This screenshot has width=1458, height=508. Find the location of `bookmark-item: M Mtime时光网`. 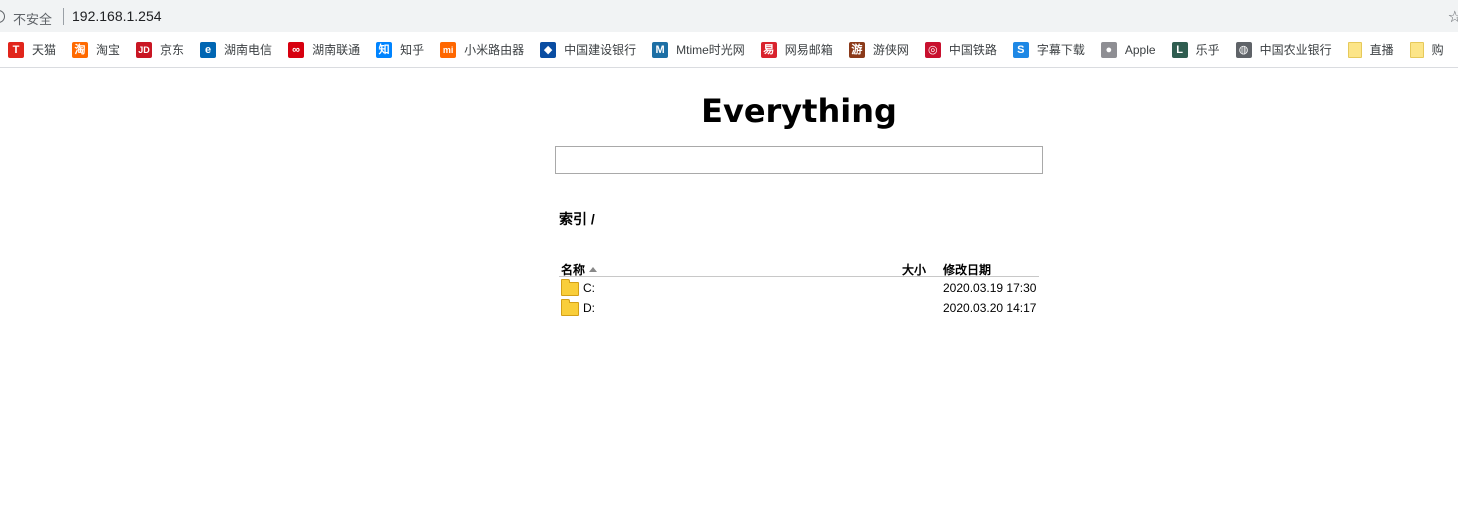

bookmark-item: M Mtime时光网 is located at coordinates (698, 50).